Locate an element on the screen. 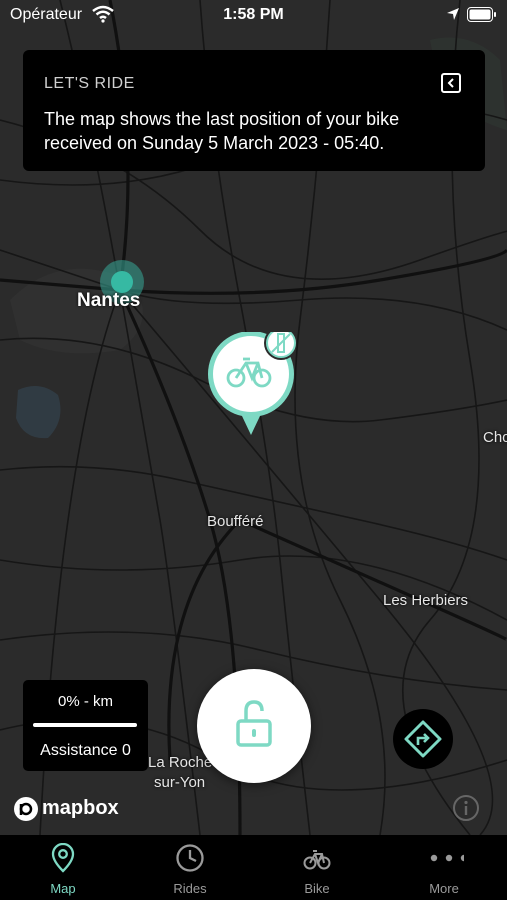  map-label-bouffere: Boufféré is located at coordinates (235, 521).